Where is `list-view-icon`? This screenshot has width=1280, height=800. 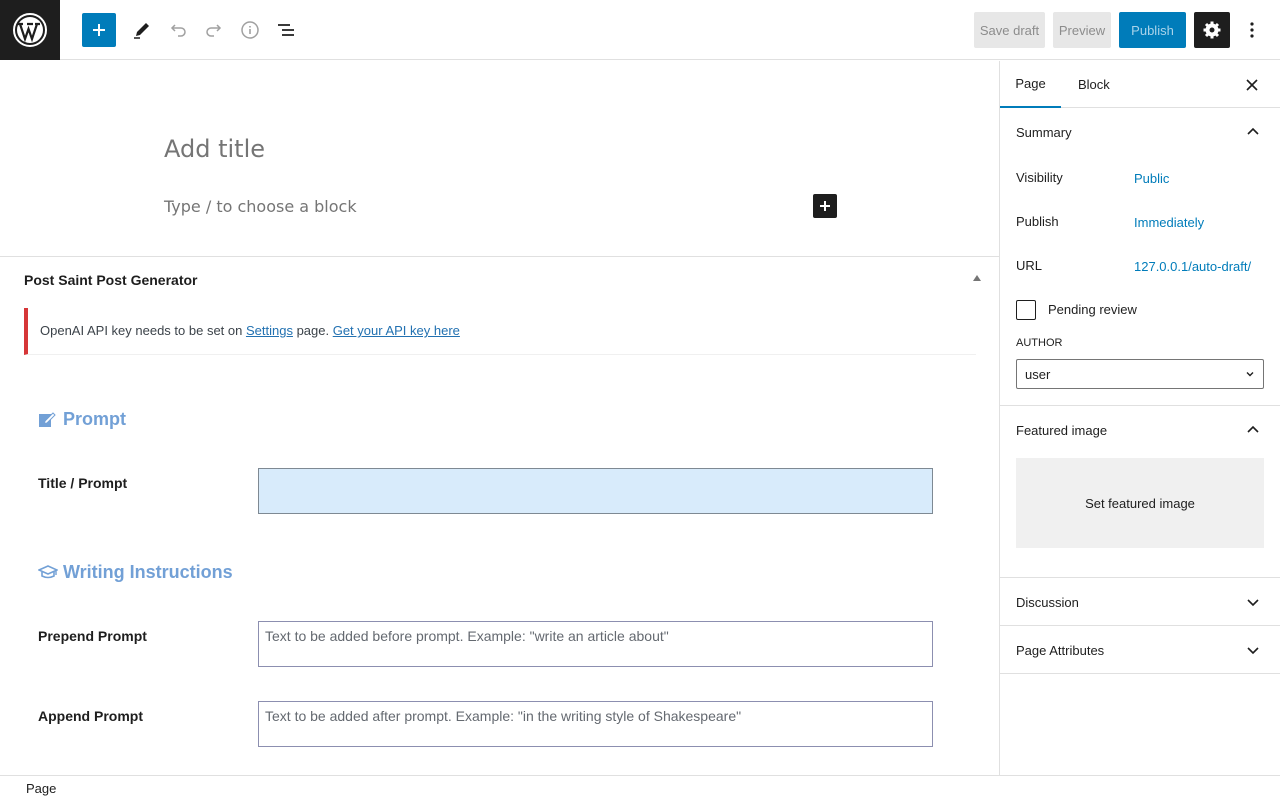 list-view-icon is located at coordinates (286, 30).